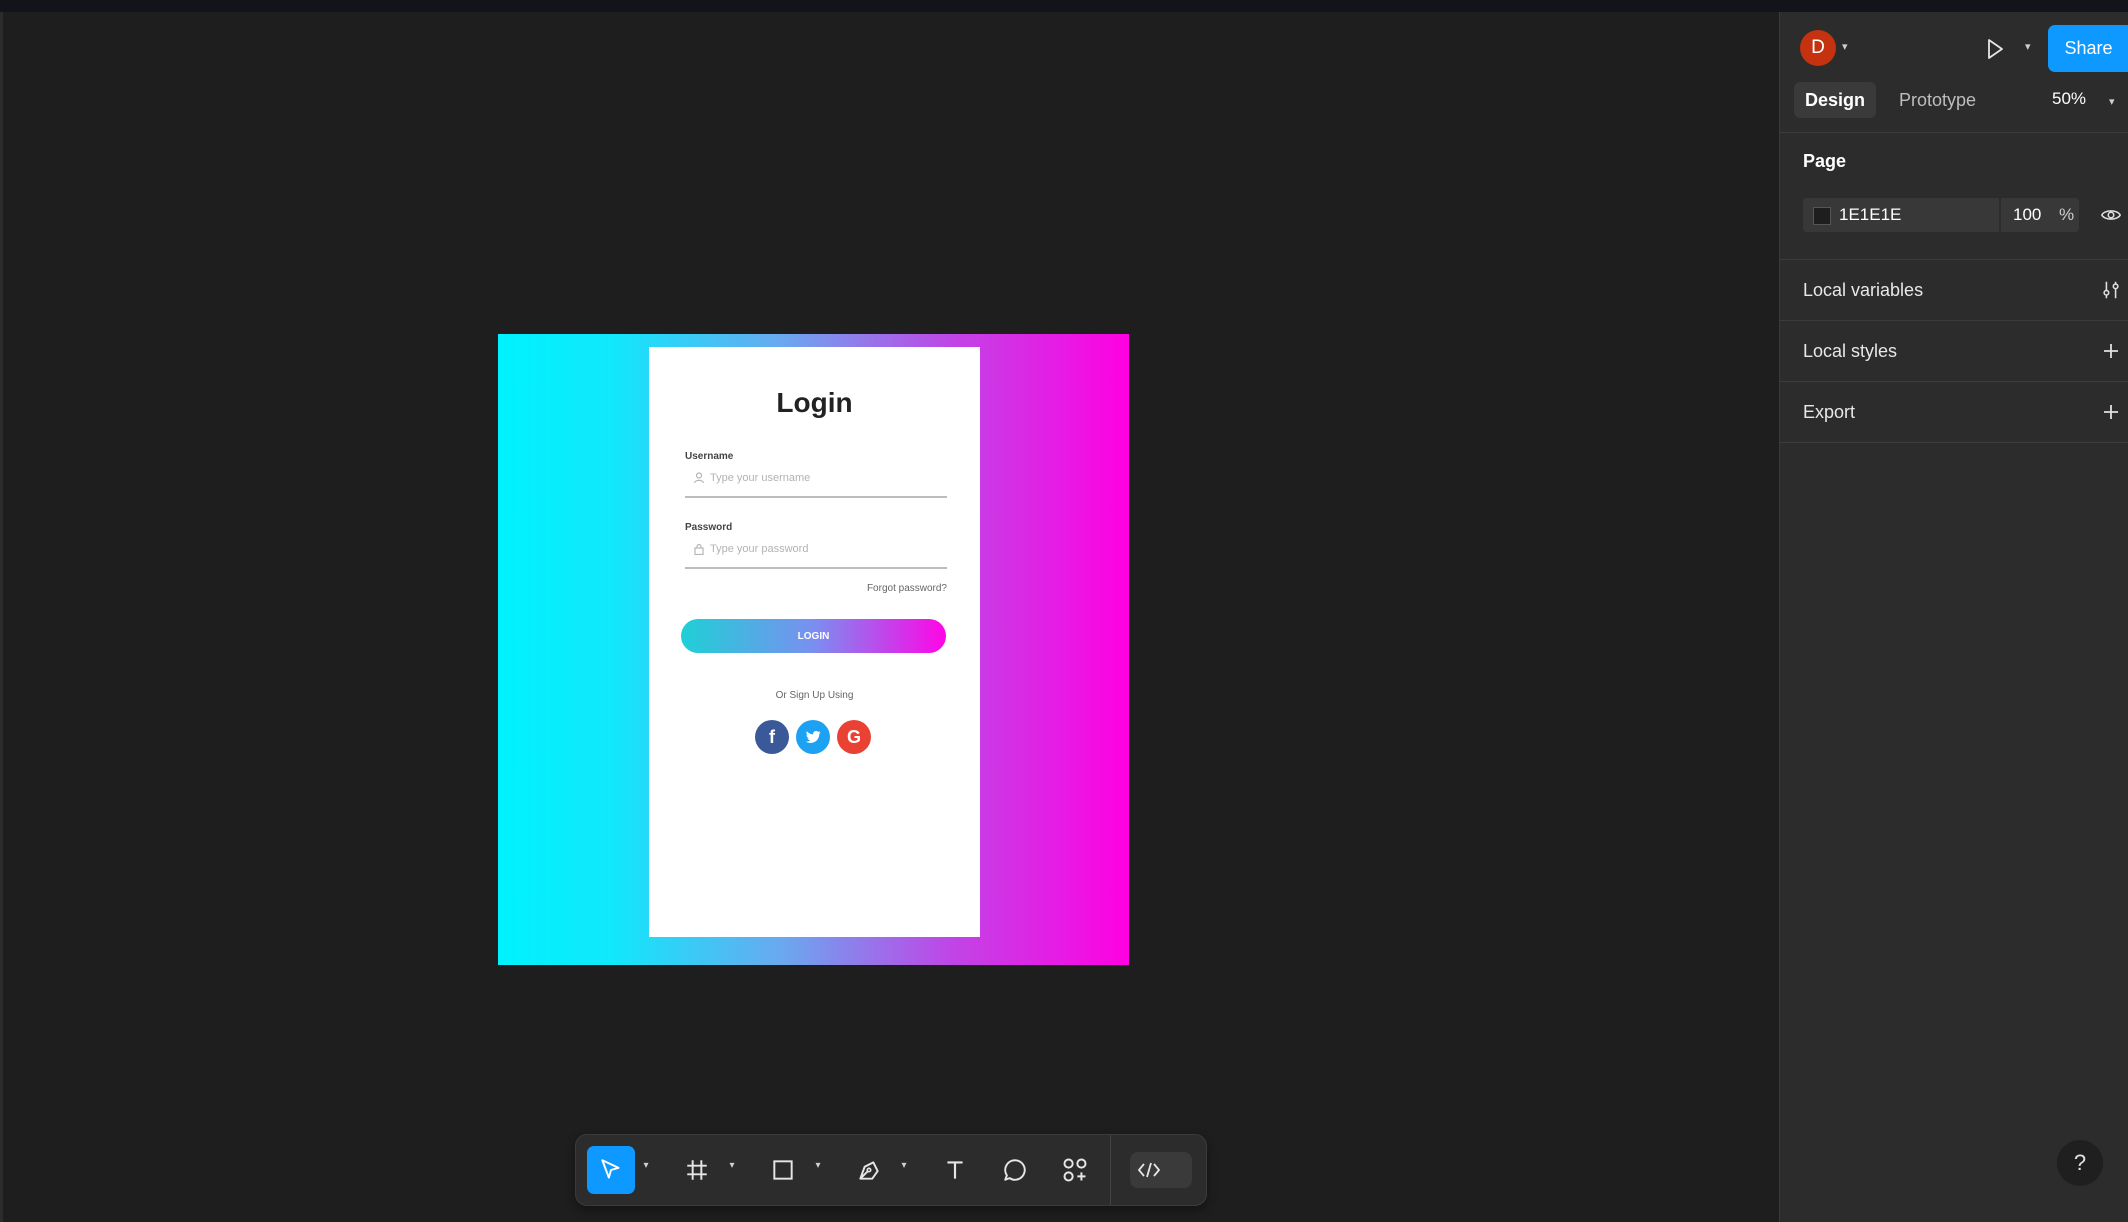 The height and width of the screenshot is (1222, 2128). What do you see at coordinates (2069, 99) in the screenshot?
I see `zoom-level: 50%` at bounding box center [2069, 99].